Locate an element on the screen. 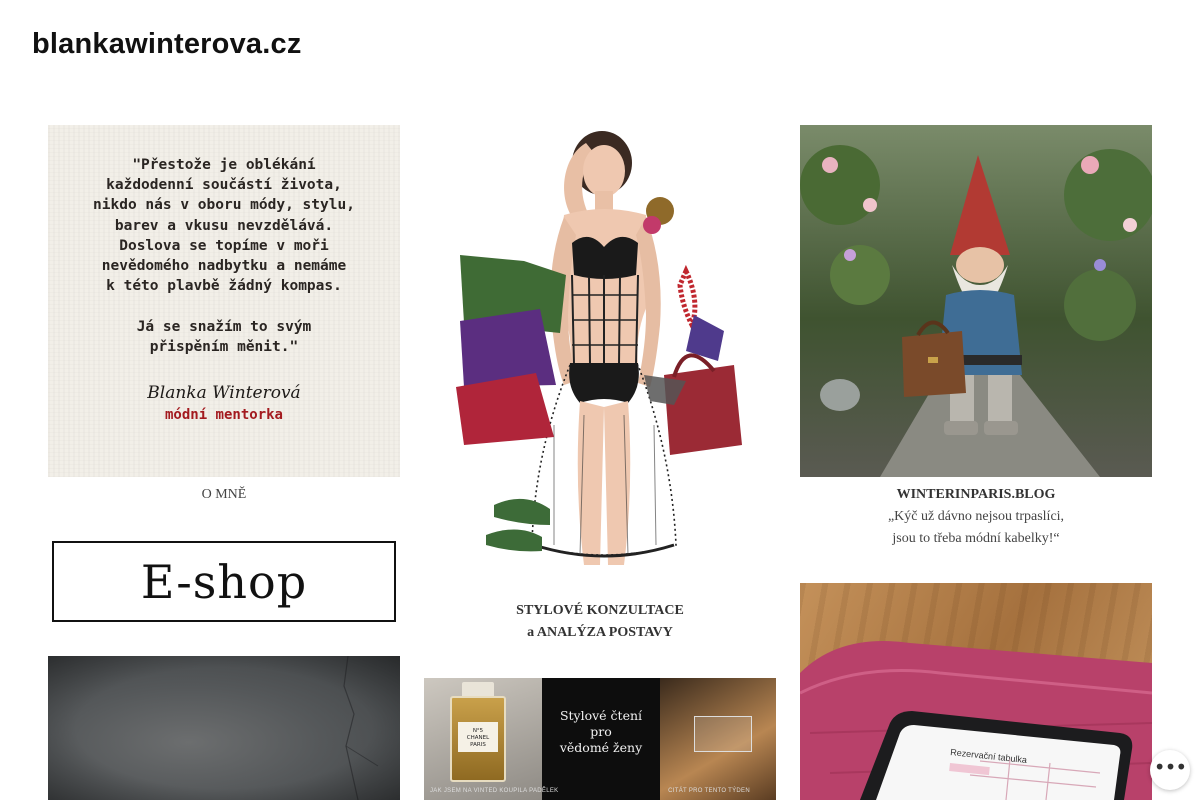  slate-image-tile is located at coordinates (224, 728).